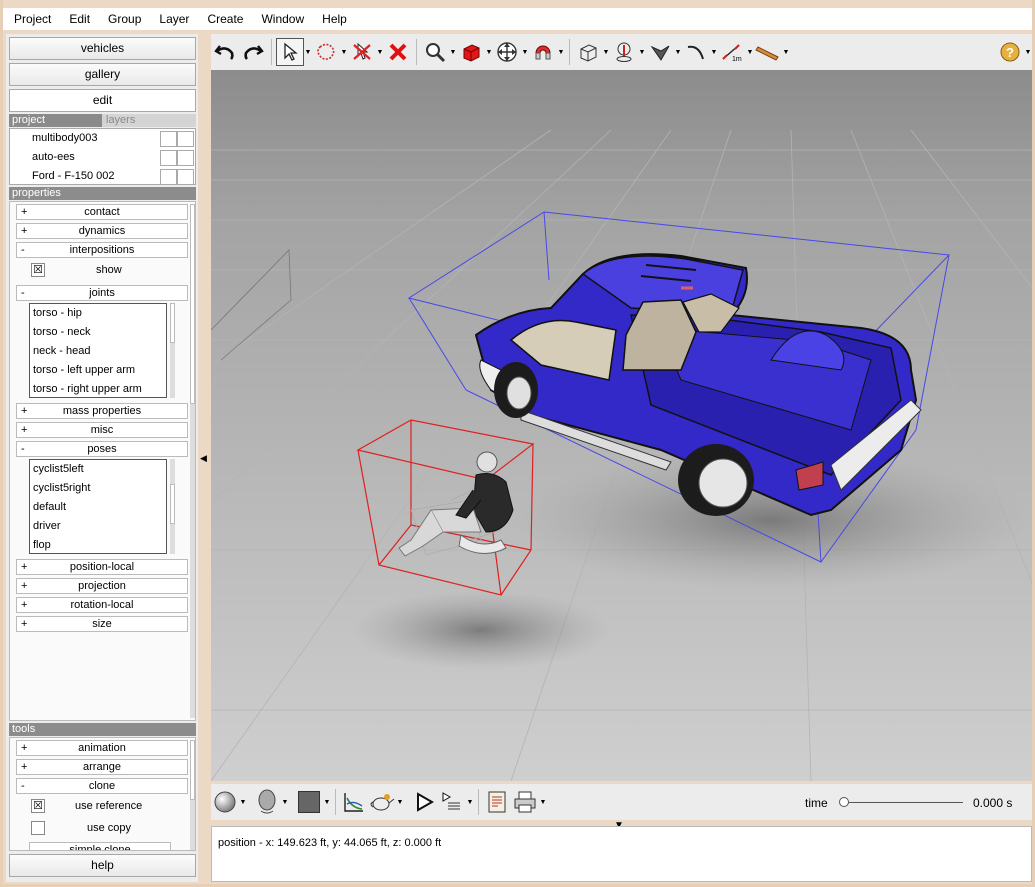 This screenshot has height=887, width=1035. I want to click on playback-options-icon, so click(452, 802).